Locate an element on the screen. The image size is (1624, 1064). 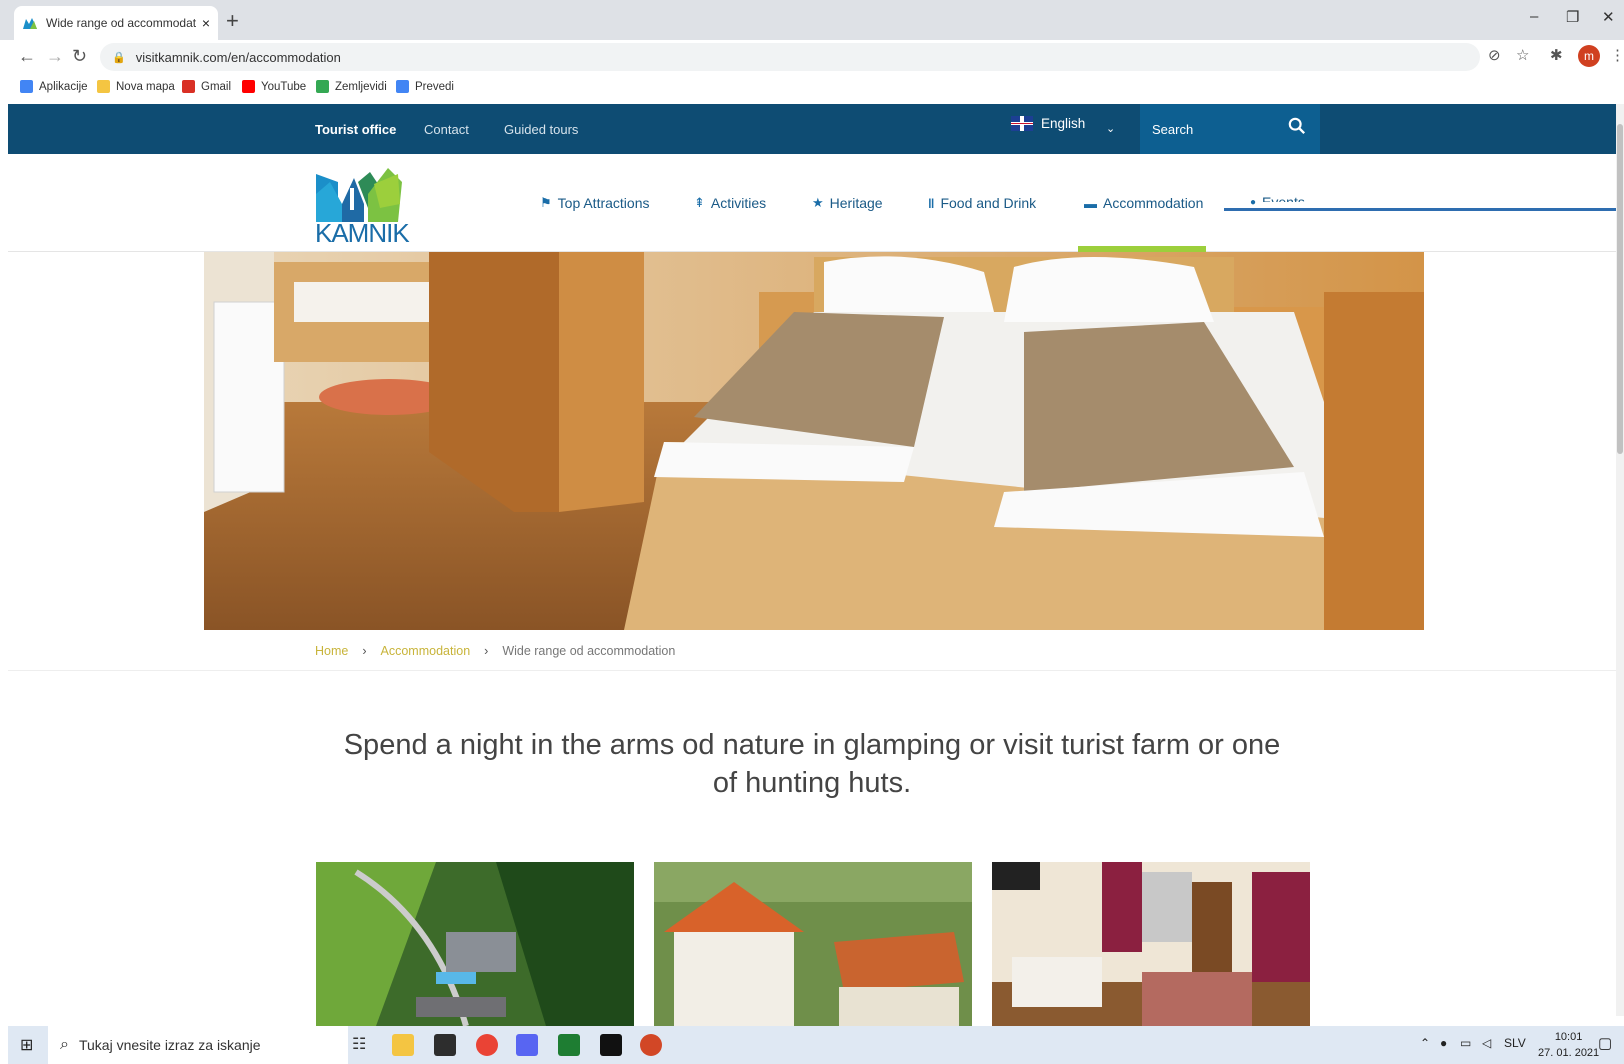
page-scrollbar is located at coordinates (1620, 560).